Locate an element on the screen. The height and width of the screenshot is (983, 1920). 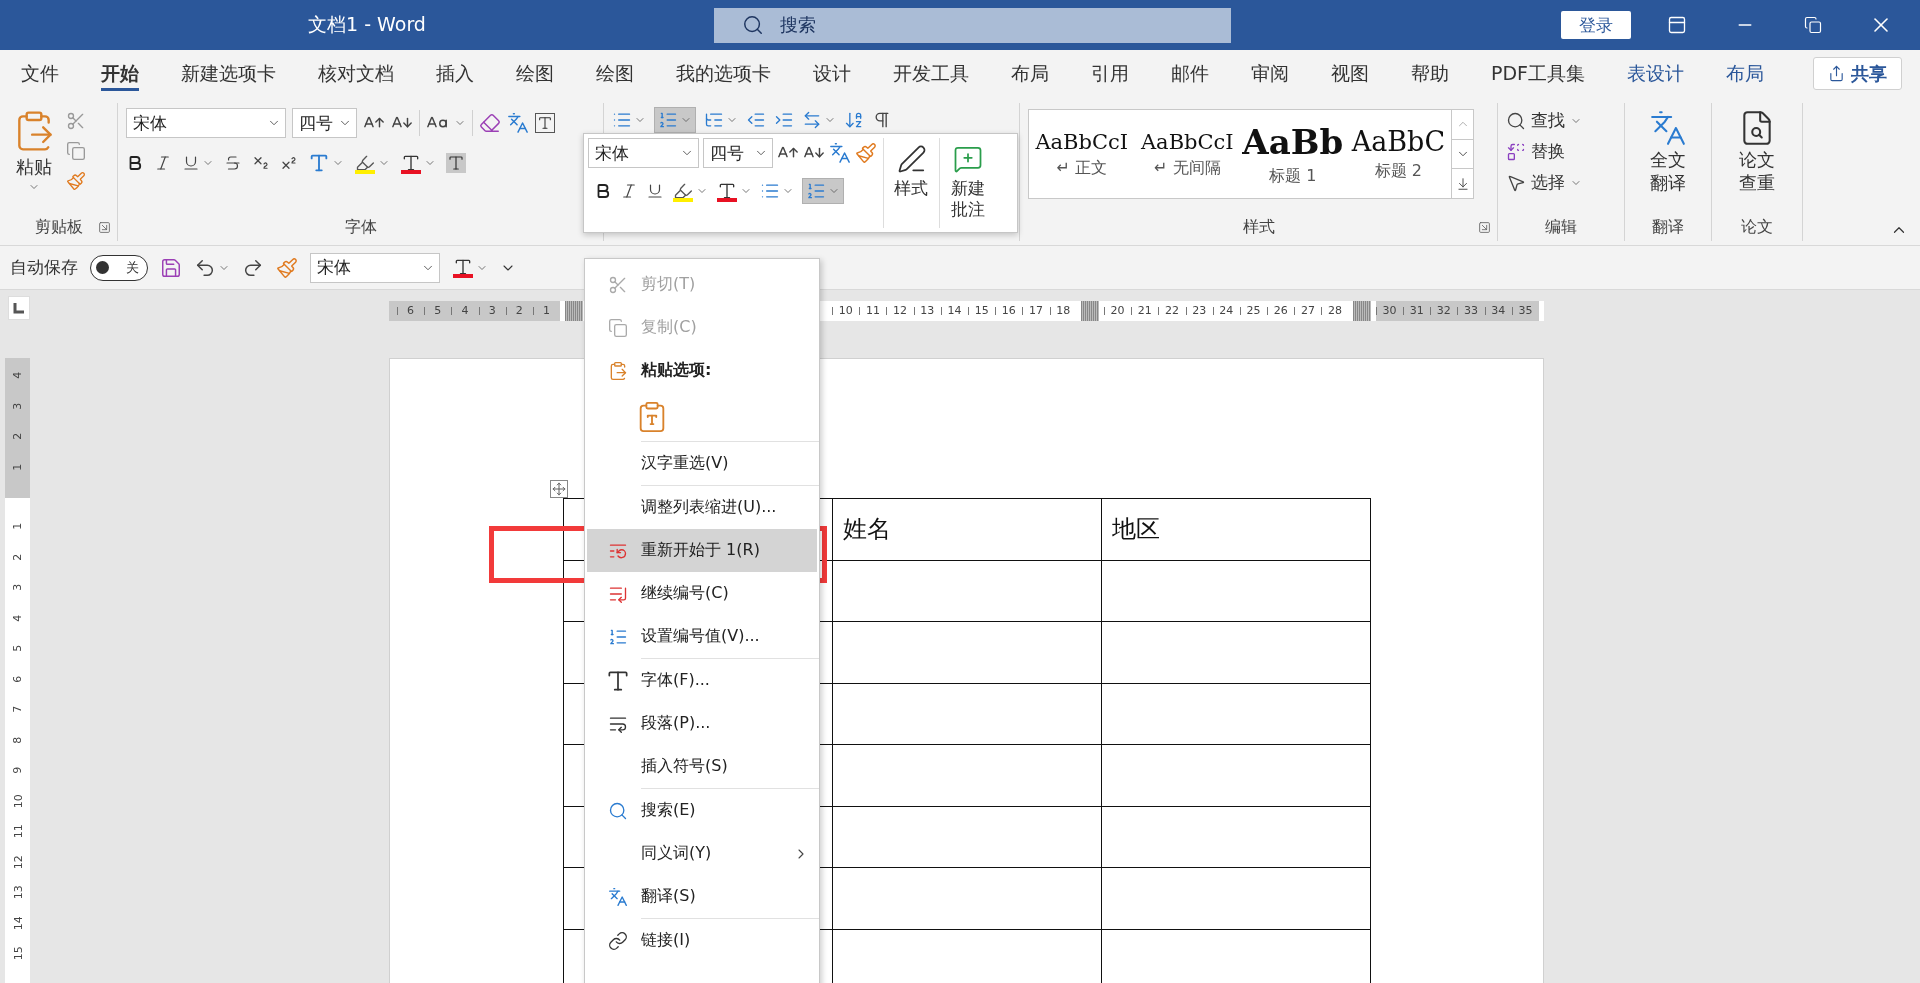
character-shading-icon is located at coordinates (456, 163).